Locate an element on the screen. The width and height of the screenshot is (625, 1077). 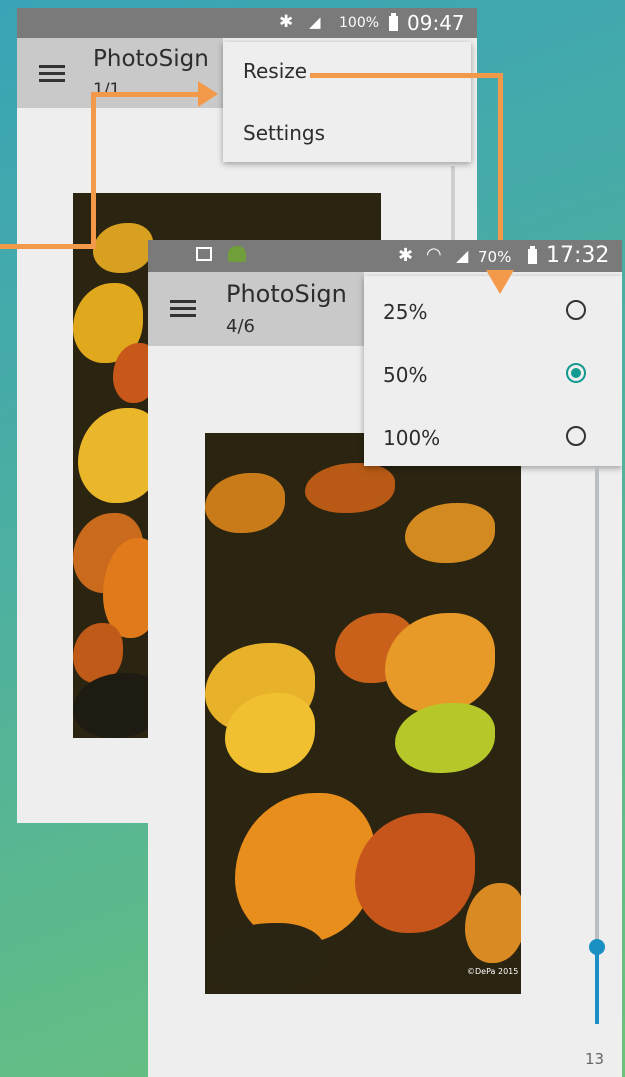
size-slider-thumb is located at coordinates (597, 947).